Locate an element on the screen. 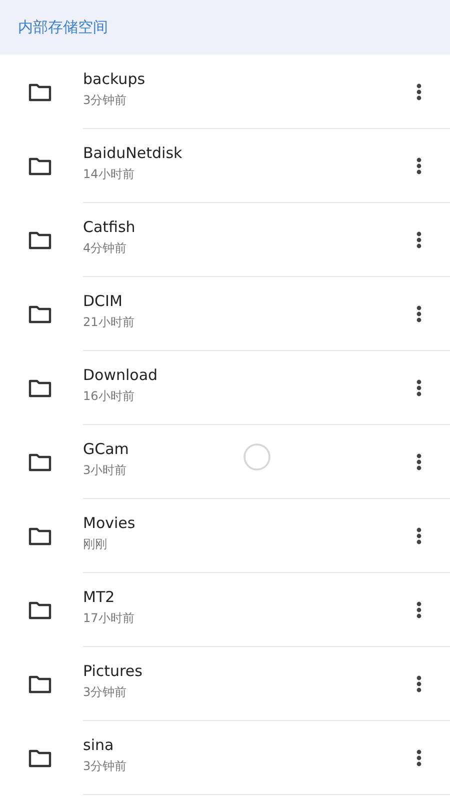  folder-name: backups is located at coordinates (266, 79).